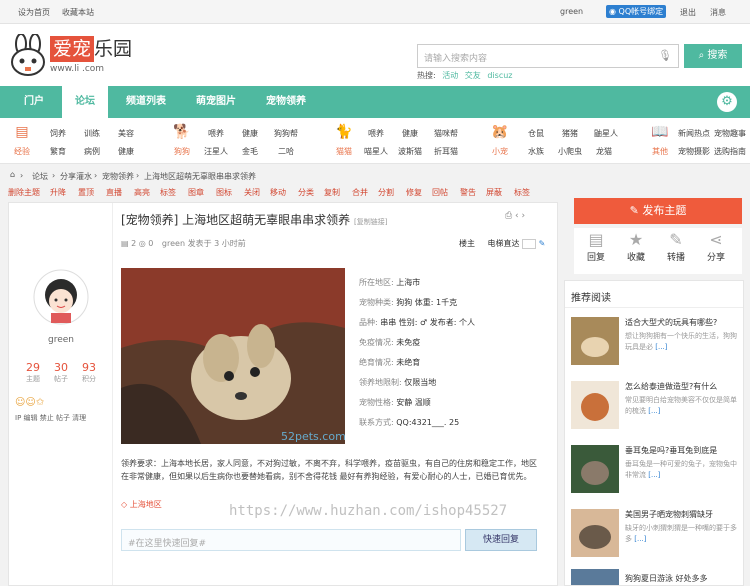  What do you see at coordinates (694, 133) in the screenshot?
I see `category-link: 新闻热点` at bounding box center [694, 133].